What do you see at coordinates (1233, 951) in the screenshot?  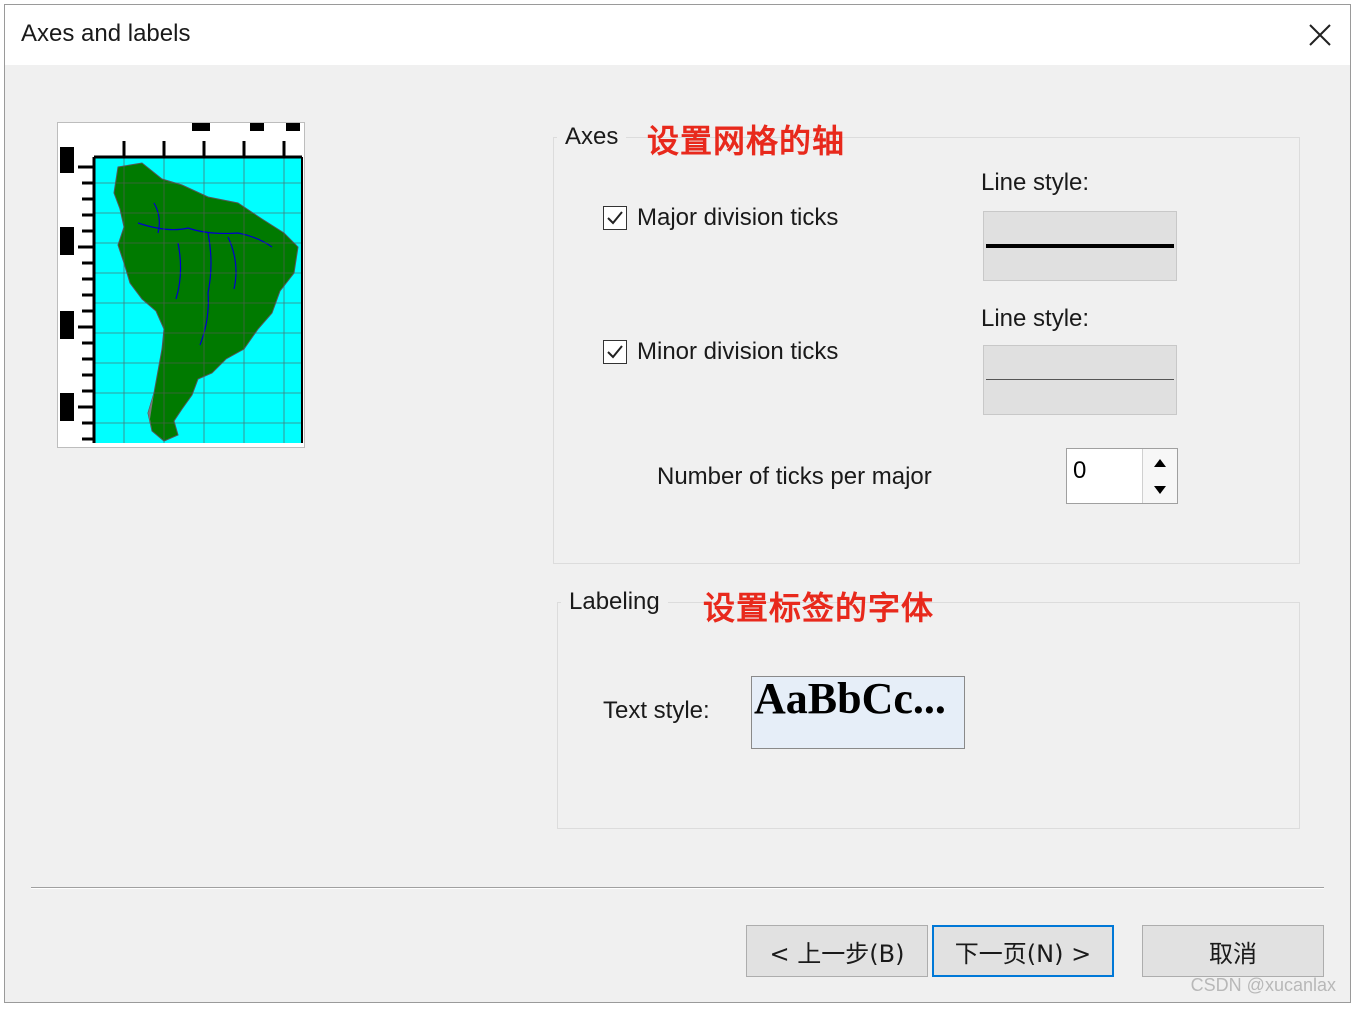 I see `cancel-button: 取消` at bounding box center [1233, 951].